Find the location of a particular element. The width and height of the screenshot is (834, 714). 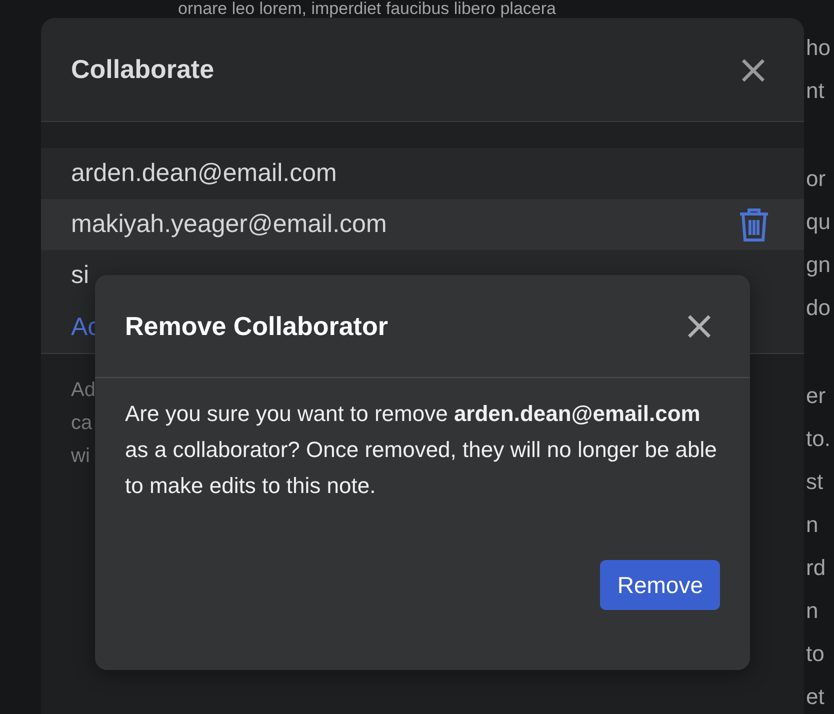

remove-button: Remove is located at coordinates (660, 585).